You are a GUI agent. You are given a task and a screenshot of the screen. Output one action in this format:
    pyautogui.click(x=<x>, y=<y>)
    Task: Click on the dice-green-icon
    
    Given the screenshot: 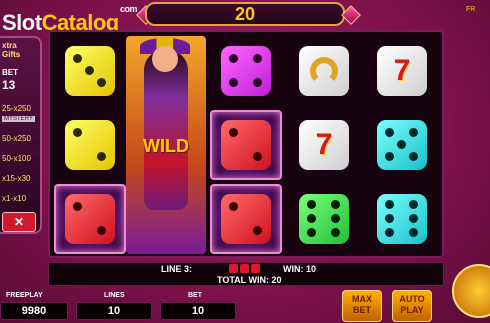 What is the action you would take?
    pyautogui.click(x=324, y=219)
    